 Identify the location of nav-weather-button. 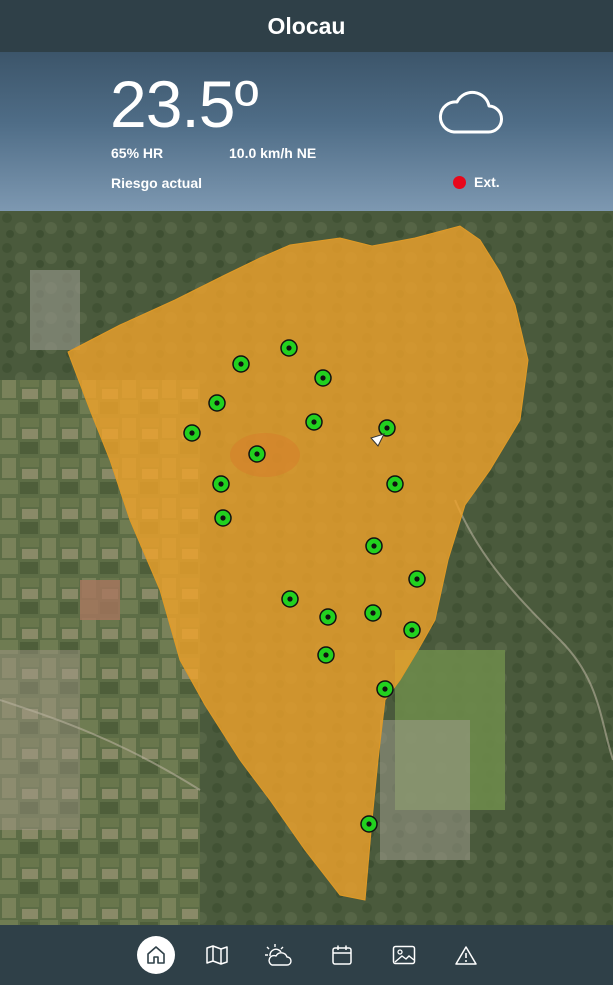
(279, 955).